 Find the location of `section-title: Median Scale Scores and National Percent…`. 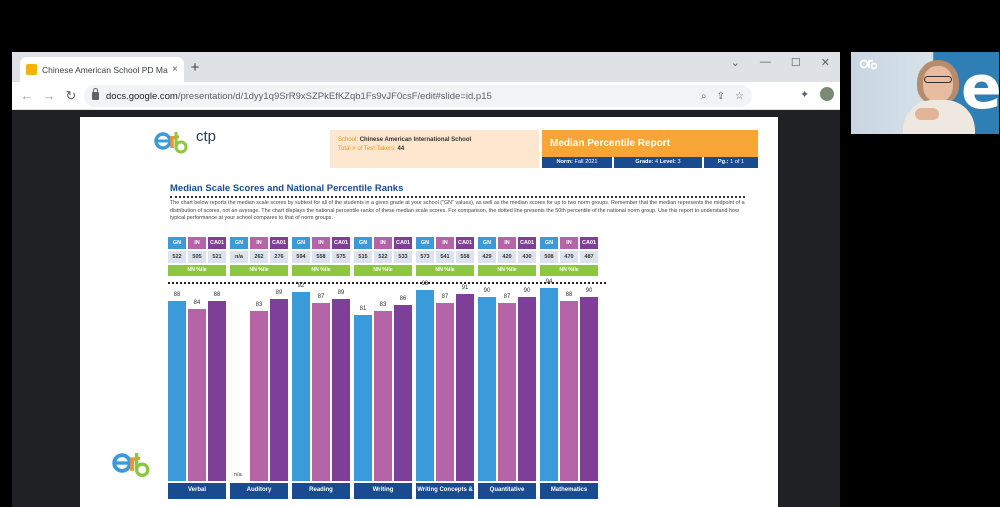

section-title: Median Scale Scores and National Percent… is located at coordinates (287, 188).